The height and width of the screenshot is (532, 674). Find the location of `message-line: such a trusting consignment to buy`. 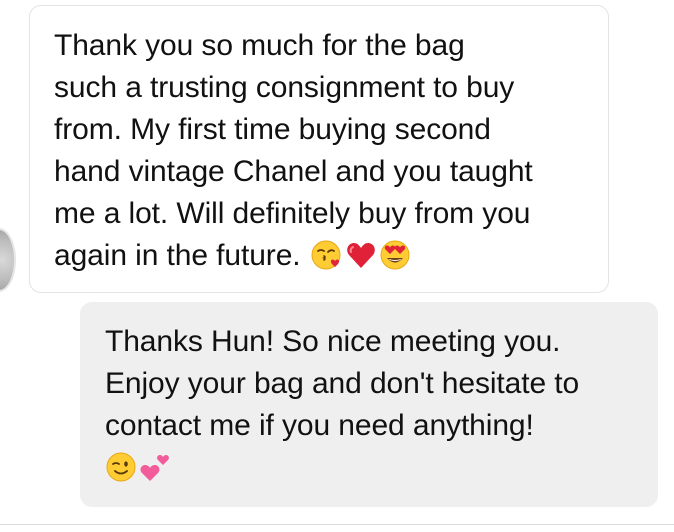

message-line: such a trusting consignment to buy is located at coordinates (284, 87).